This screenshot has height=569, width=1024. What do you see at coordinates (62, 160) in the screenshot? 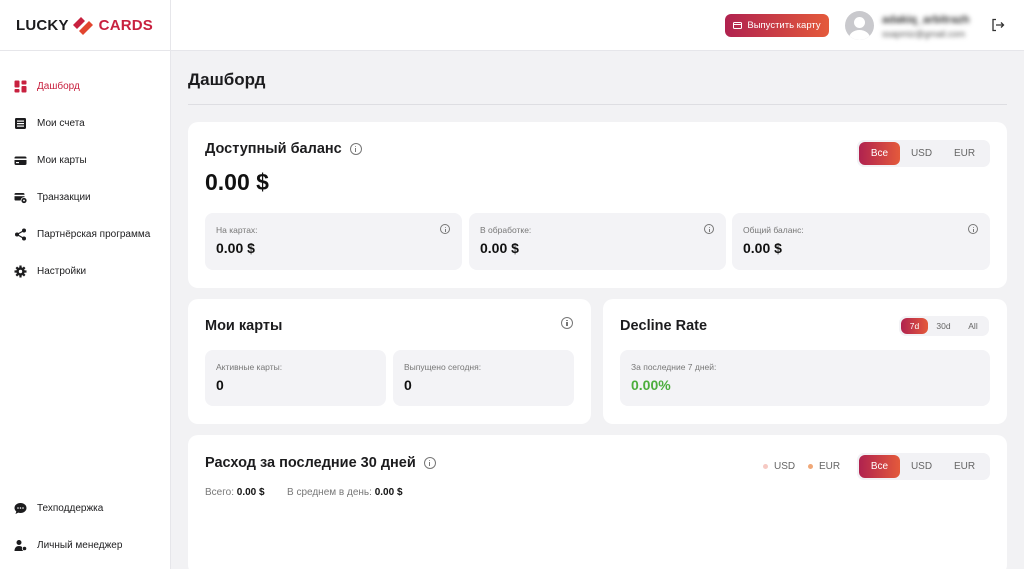
I see `sidebar-item-label: Мои карты` at bounding box center [62, 160].